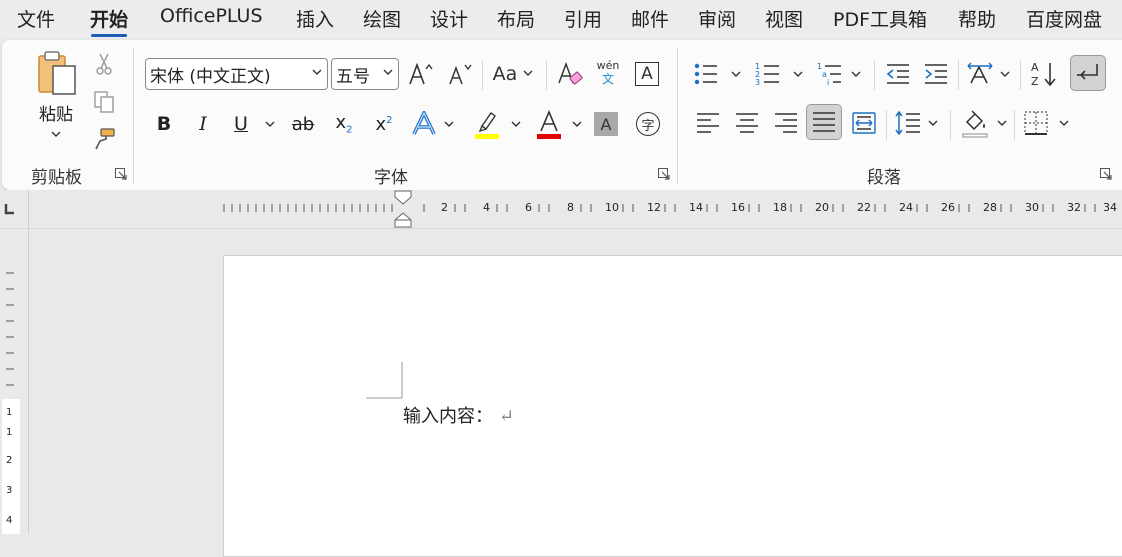 The height and width of the screenshot is (557, 1122). I want to click on align-right-button, so click(786, 123).